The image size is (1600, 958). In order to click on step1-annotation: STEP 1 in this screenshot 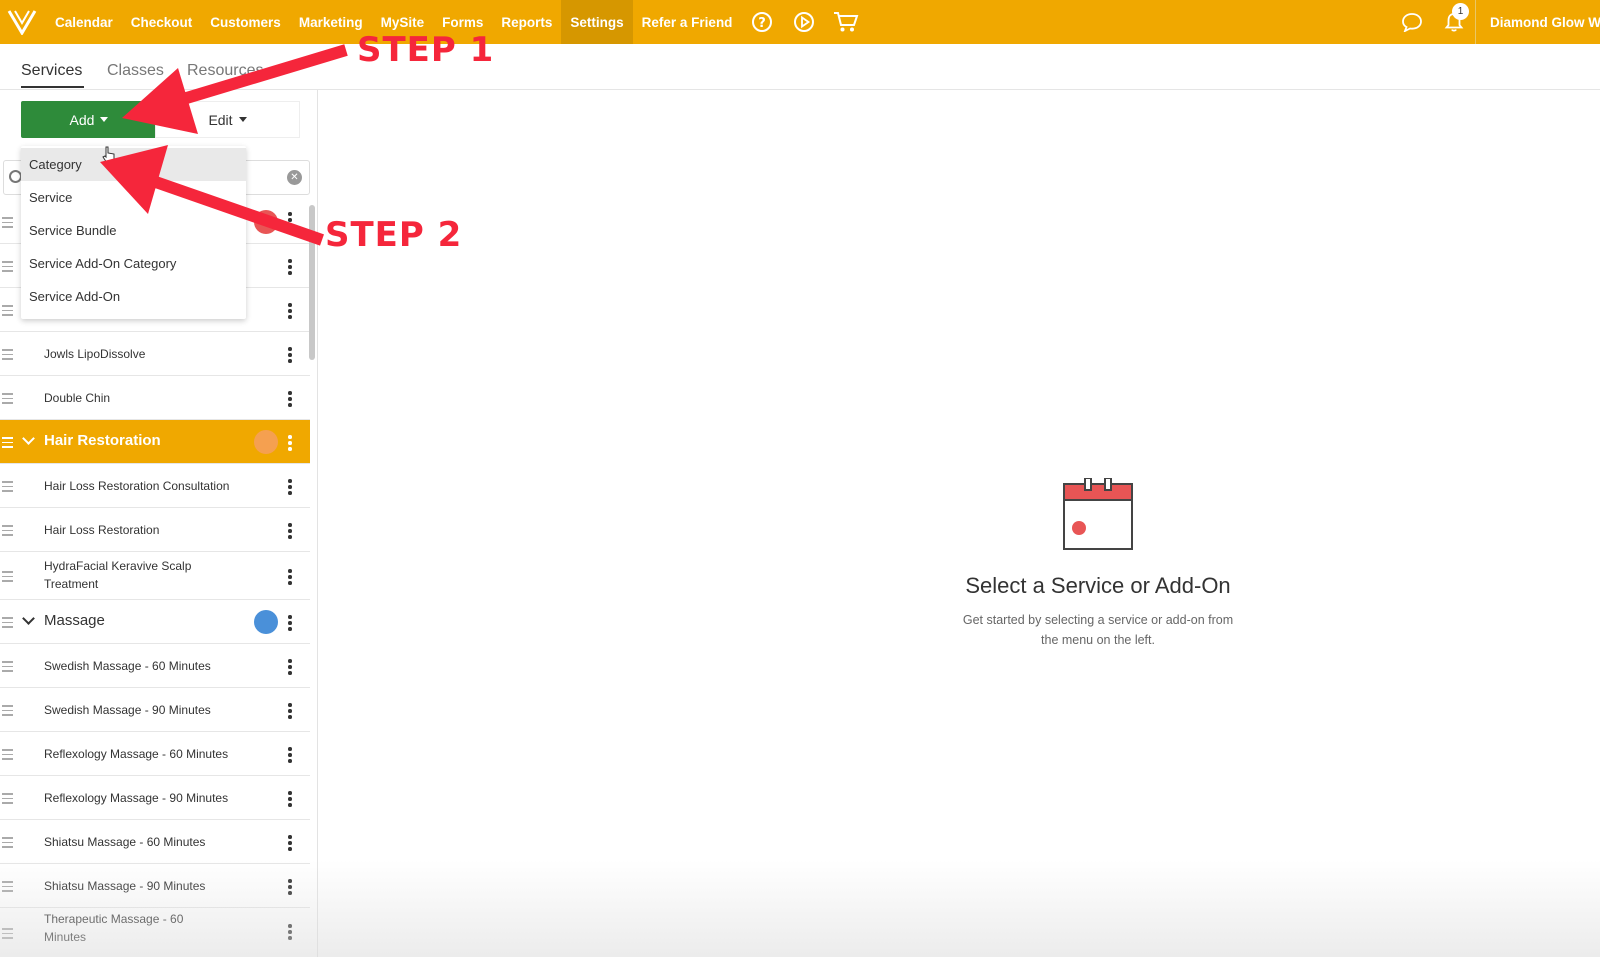, I will do `click(426, 50)`.